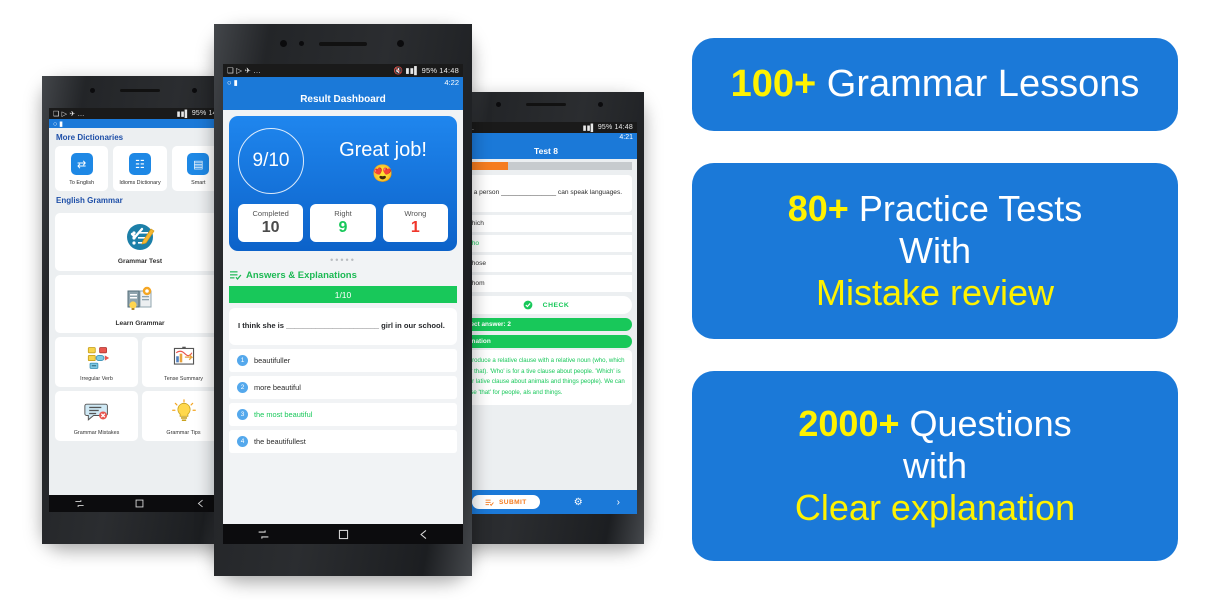 Image resolution: width=1229 pixels, height=600 pixels. What do you see at coordinates (528, 305) in the screenshot?
I see `check-circle-icon` at bounding box center [528, 305].